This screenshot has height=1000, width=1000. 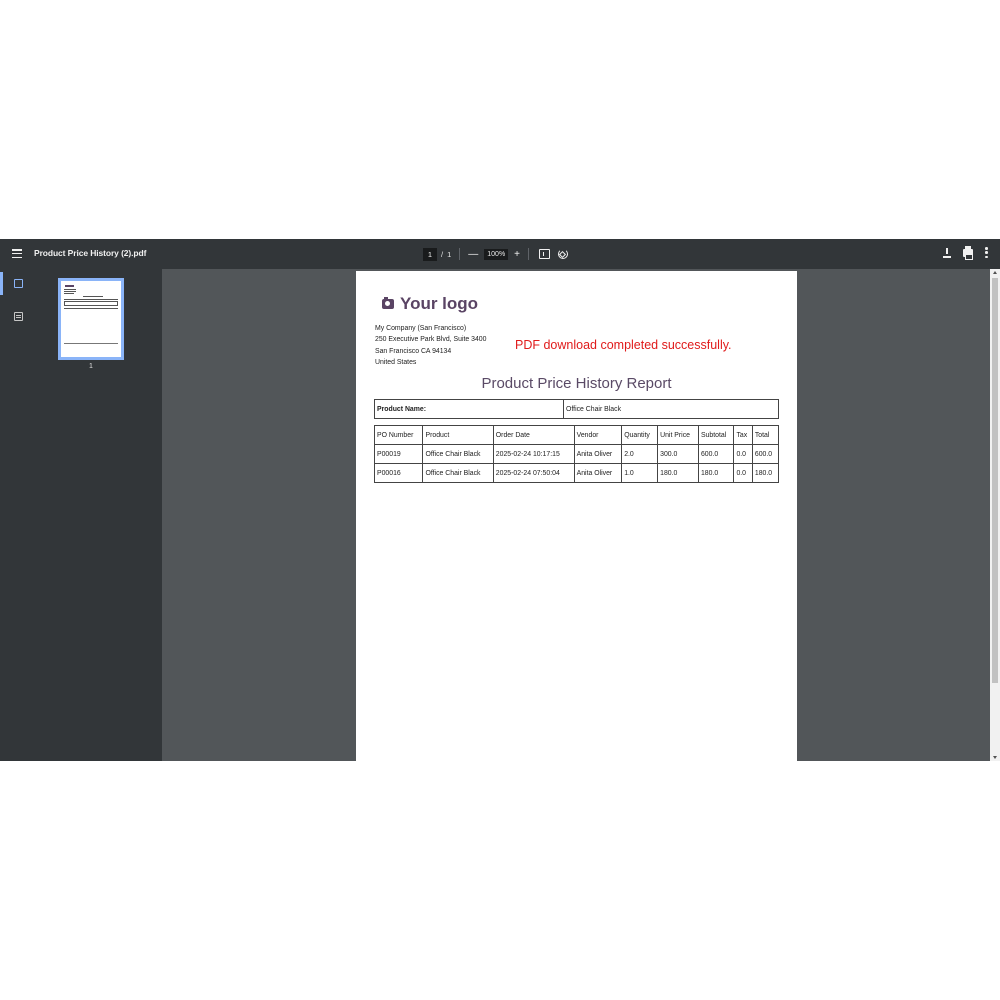 I want to click on page-controls: 1 / 1 — 100% +, so click(x=496, y=254).